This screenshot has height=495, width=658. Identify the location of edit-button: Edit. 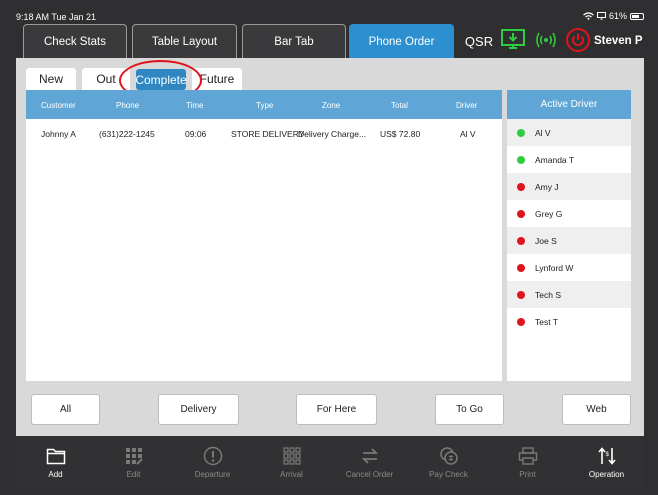
(133, 462).